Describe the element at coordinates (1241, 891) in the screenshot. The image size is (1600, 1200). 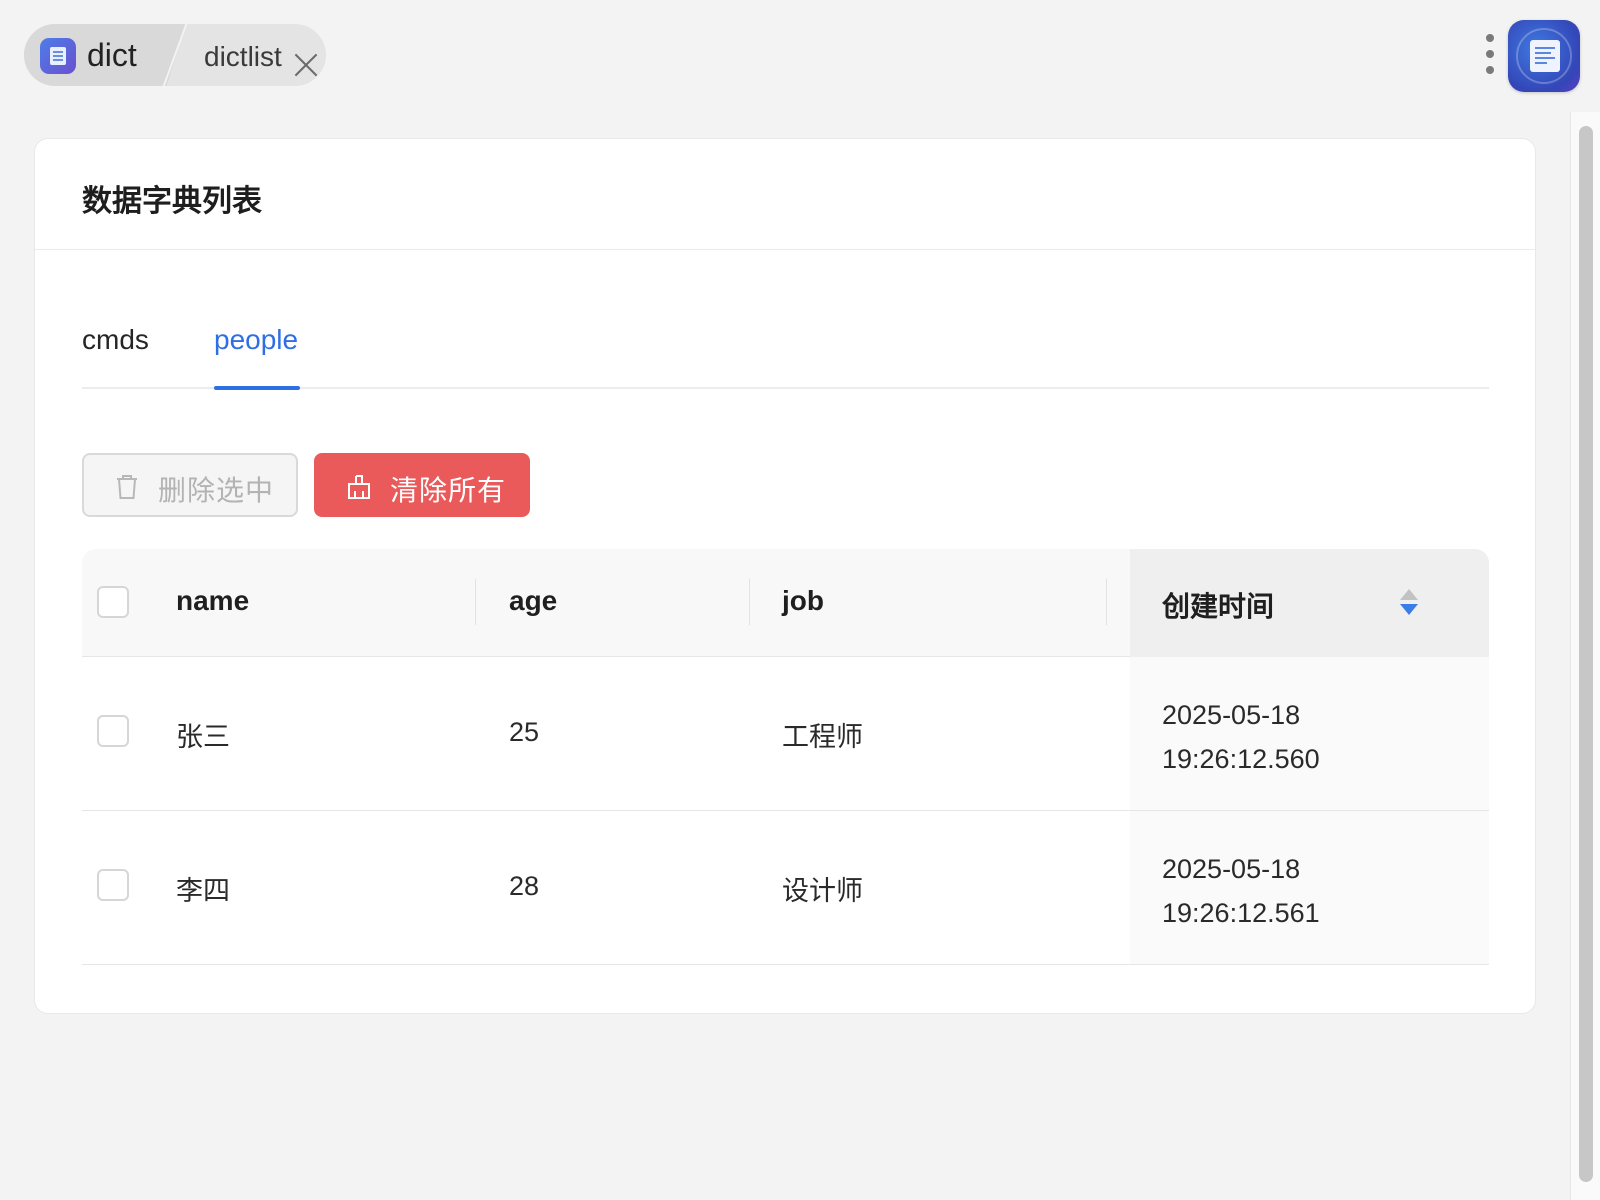
I see `cell-created-time: 2025-05-18 19:26:12.561` at that location.